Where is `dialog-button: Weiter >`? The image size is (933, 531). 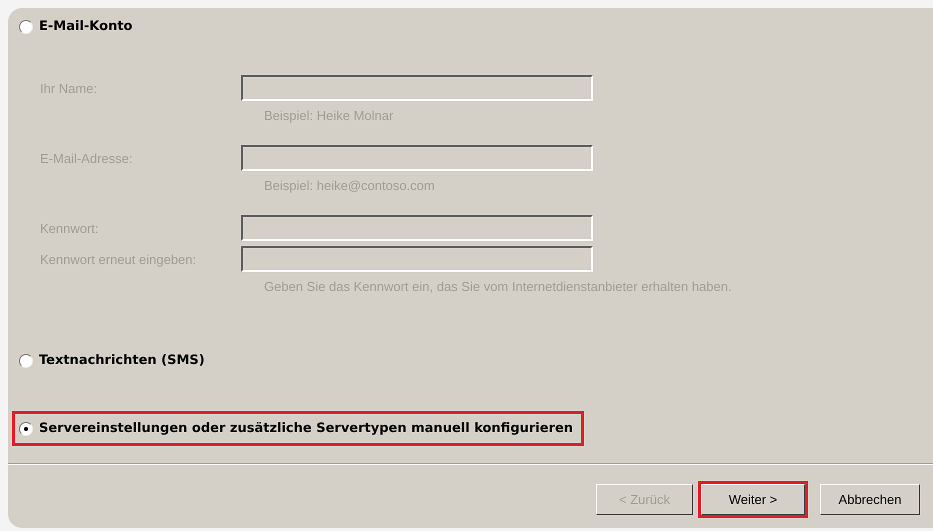 dialog-button: Weiter > is located at coordinates (753, 499).